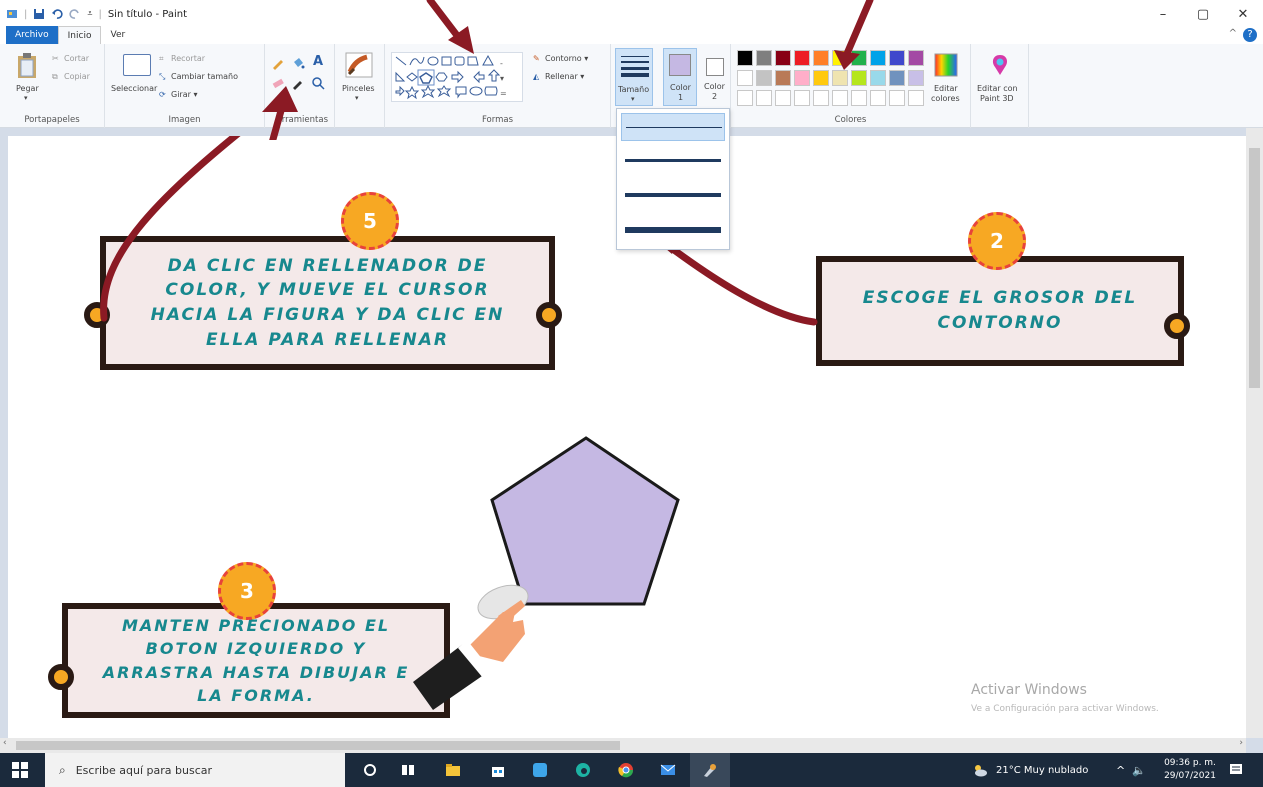  I want to click on windows-start-icon, so click(20, 770).